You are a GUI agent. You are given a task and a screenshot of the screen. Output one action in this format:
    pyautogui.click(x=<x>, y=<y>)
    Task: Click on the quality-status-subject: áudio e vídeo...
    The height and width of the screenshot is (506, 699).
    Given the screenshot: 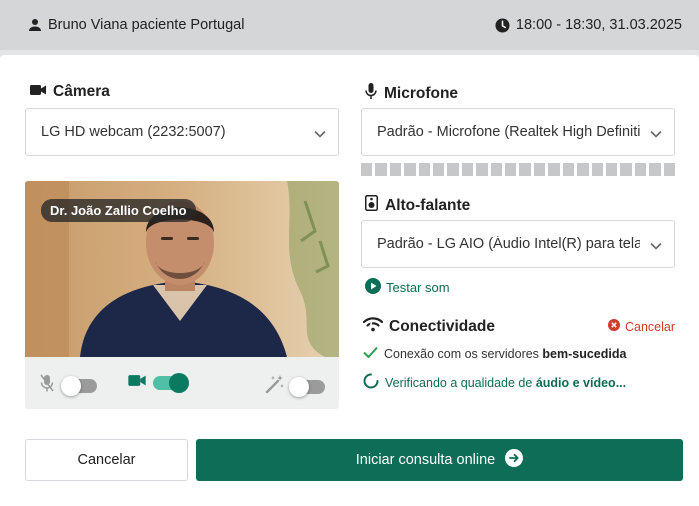 What is the action you would take?
    pyautogui.click(x=581, y=382)
    